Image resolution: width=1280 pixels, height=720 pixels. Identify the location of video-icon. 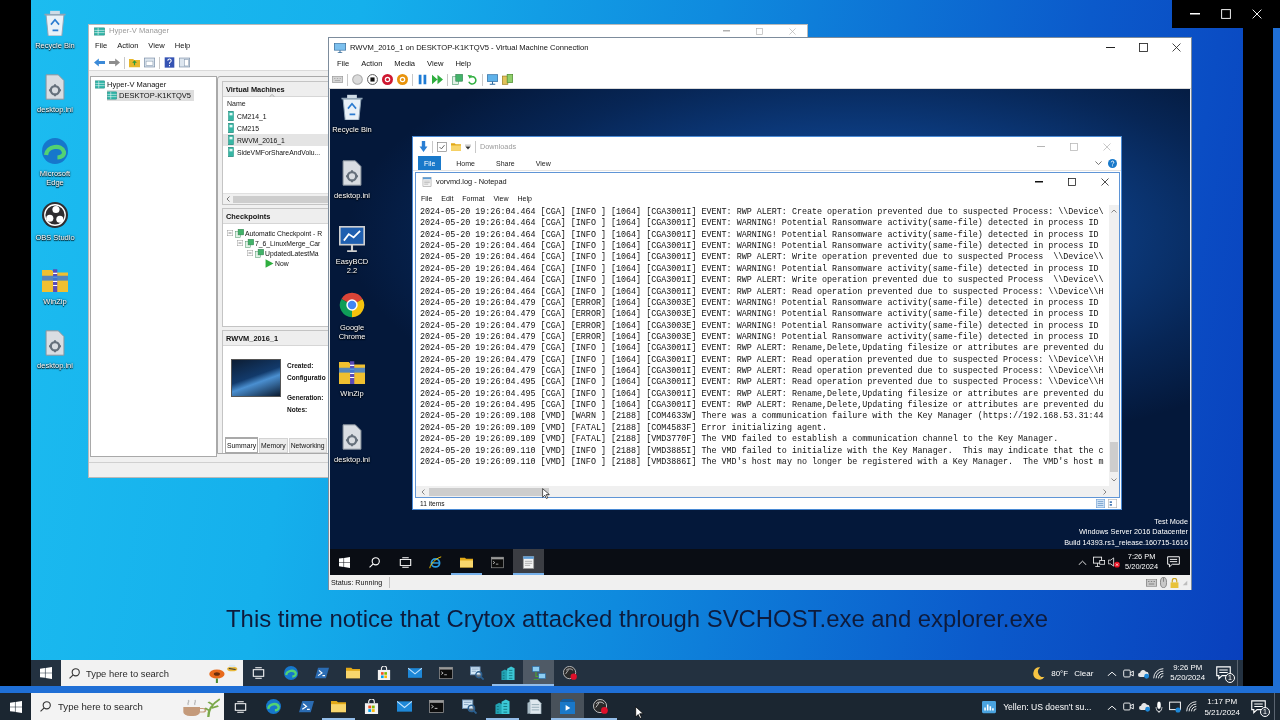
(568, 706).